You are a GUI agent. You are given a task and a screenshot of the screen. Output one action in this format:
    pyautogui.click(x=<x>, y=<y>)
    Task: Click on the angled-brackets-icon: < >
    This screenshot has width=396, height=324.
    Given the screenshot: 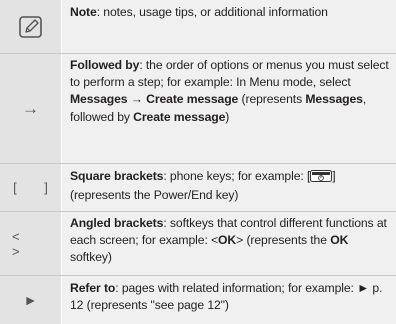 What is the action you would take?
    pyautogui.click(x=31, y=243)
    